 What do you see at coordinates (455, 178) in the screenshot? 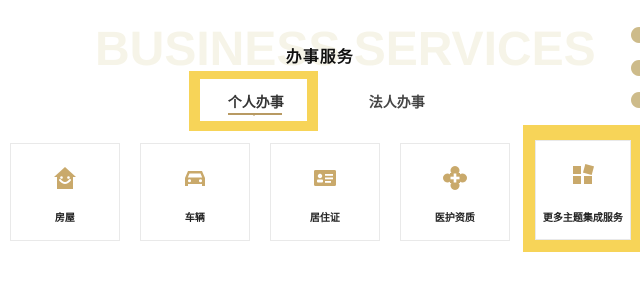
I see `medical-cross-icon` at bounding box center [455, 178].